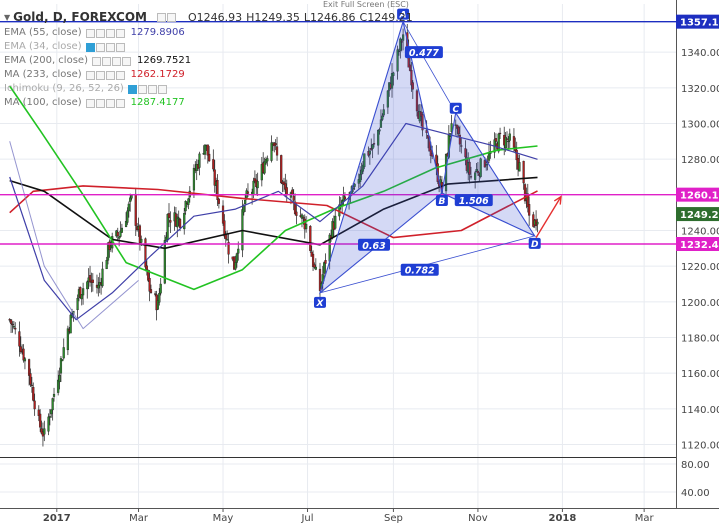 This screenshot has width=719, height=523. I want to click on y-tick-label: 1200.00, so click(700, 303).